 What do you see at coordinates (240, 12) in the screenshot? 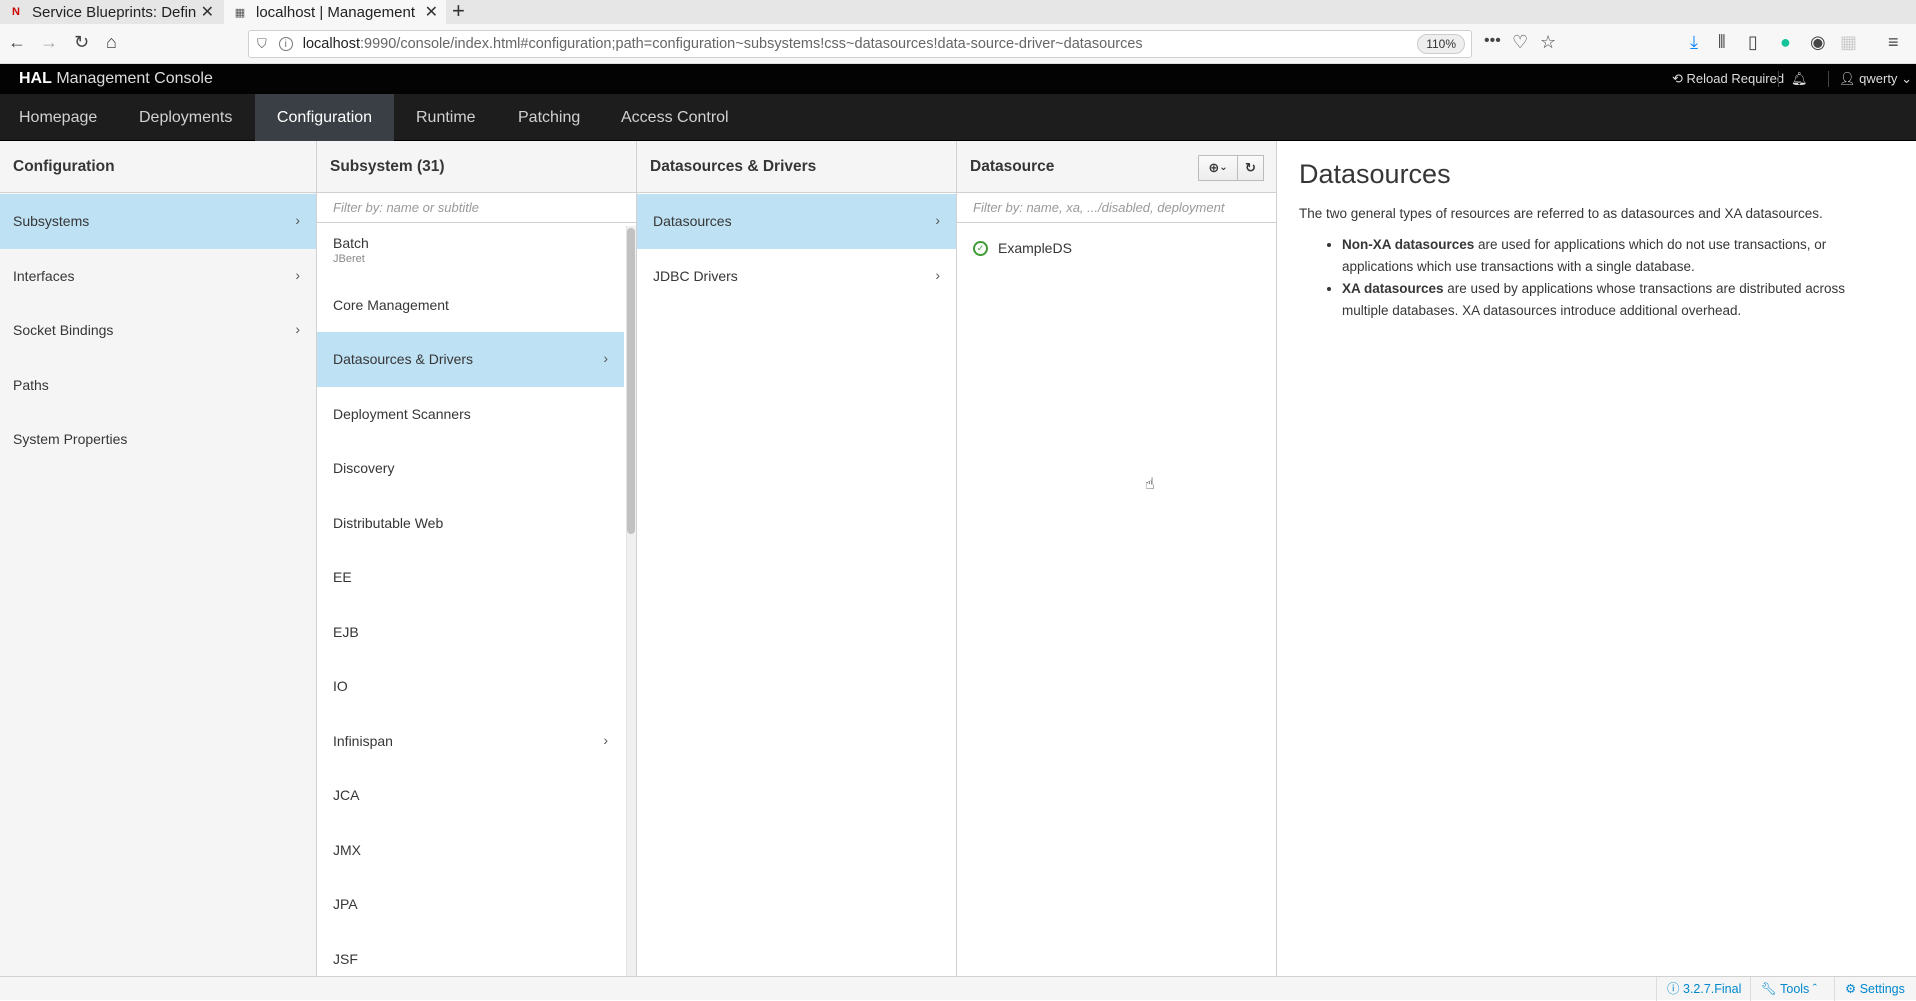
I see `page-favicon-icon: ▦` at bounding box center [240, 12].